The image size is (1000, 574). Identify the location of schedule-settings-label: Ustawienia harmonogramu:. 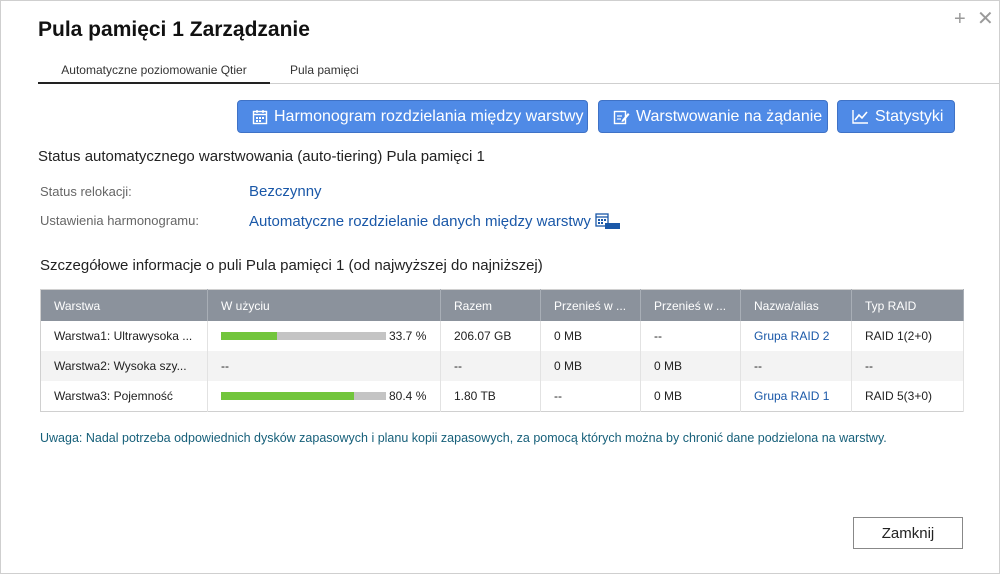
(119, 220).